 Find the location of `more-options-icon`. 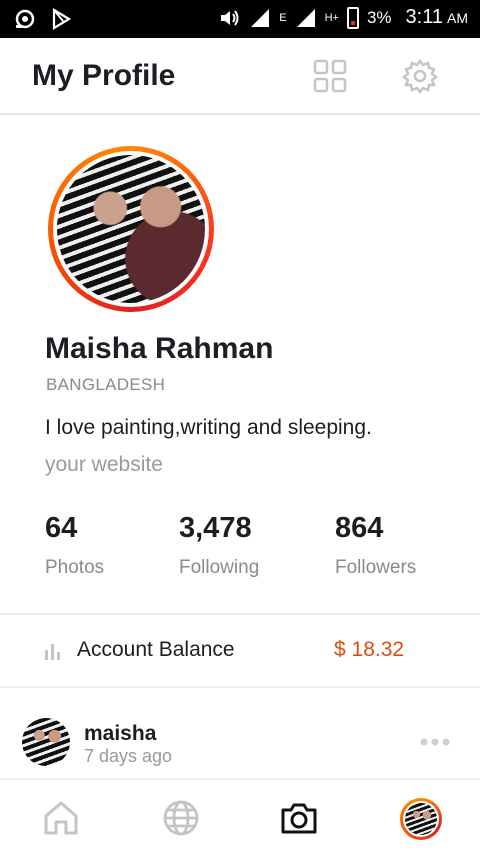

more-options-icon is located at coordinates (435, 742).